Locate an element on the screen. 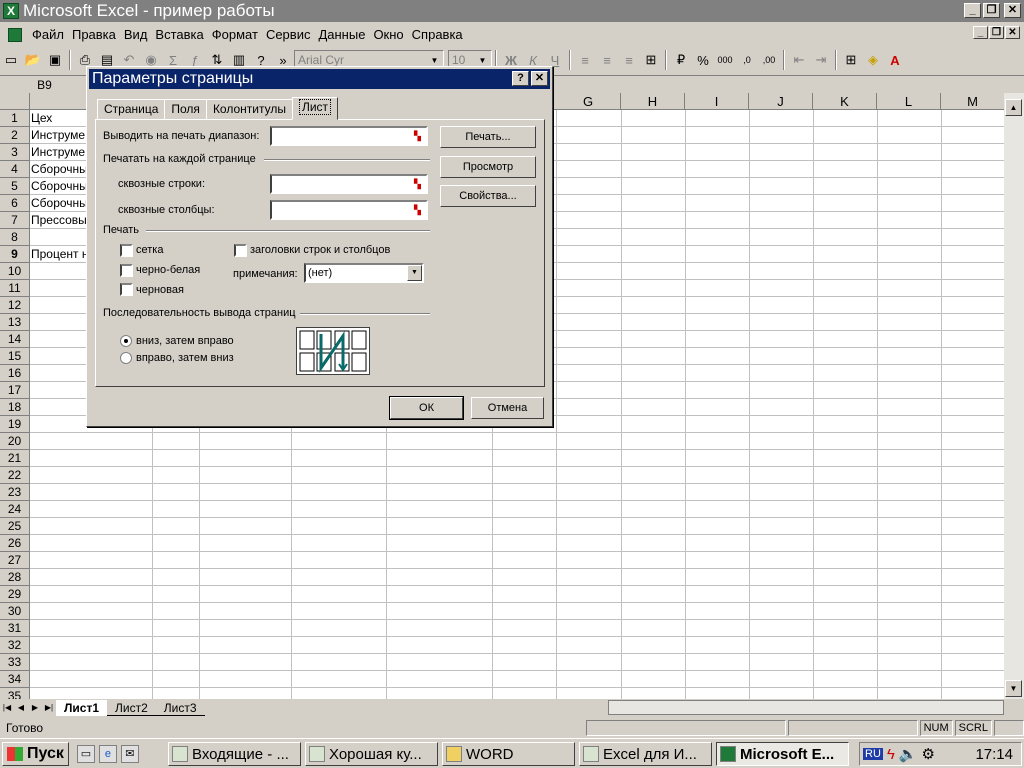 The height and width of the screenshot is (768, 1024). doc-minimize-button: _ is located at coordinates (980, 32).